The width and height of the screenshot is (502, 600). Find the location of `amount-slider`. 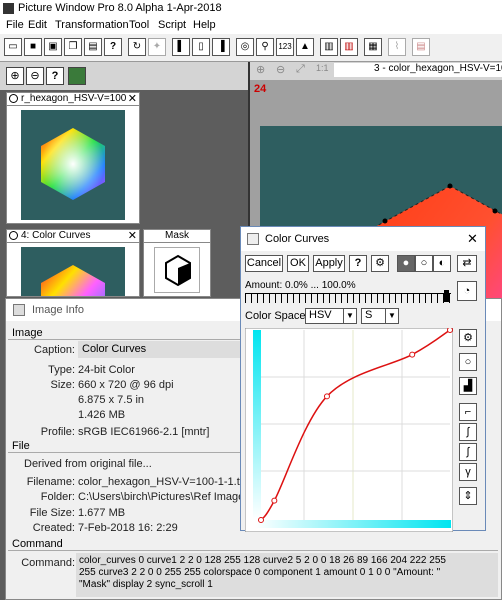

amount-slider is located at coordinates (348, 296).